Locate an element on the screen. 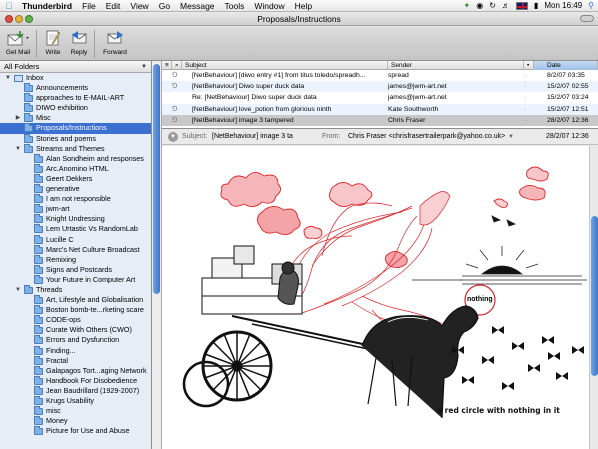 Image resolution: width=598 pixels, height=449 pixels. menu-file: File is located at coordinates (89, 5).